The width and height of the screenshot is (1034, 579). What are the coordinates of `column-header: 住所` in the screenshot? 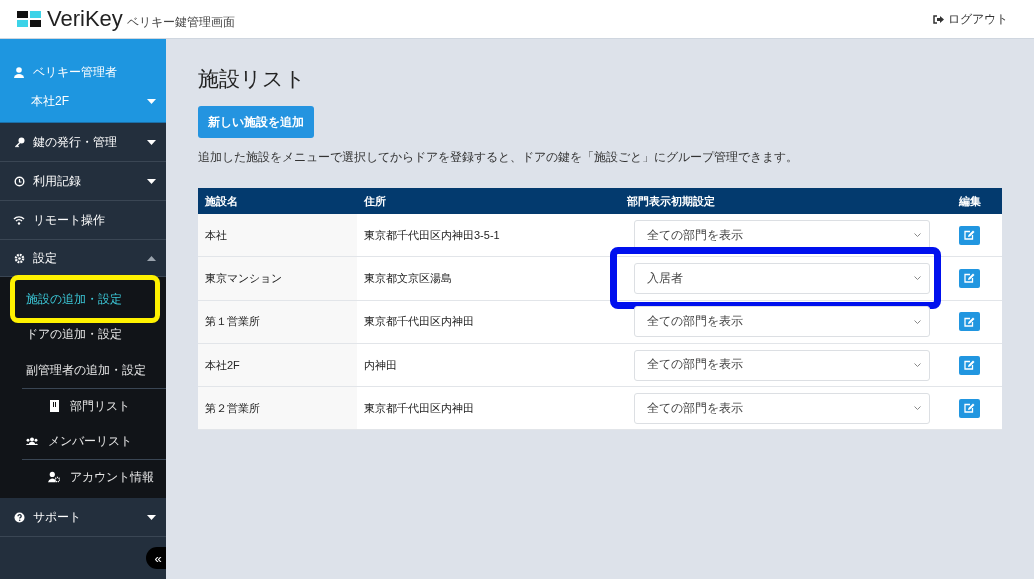 It's located at (375, 201).